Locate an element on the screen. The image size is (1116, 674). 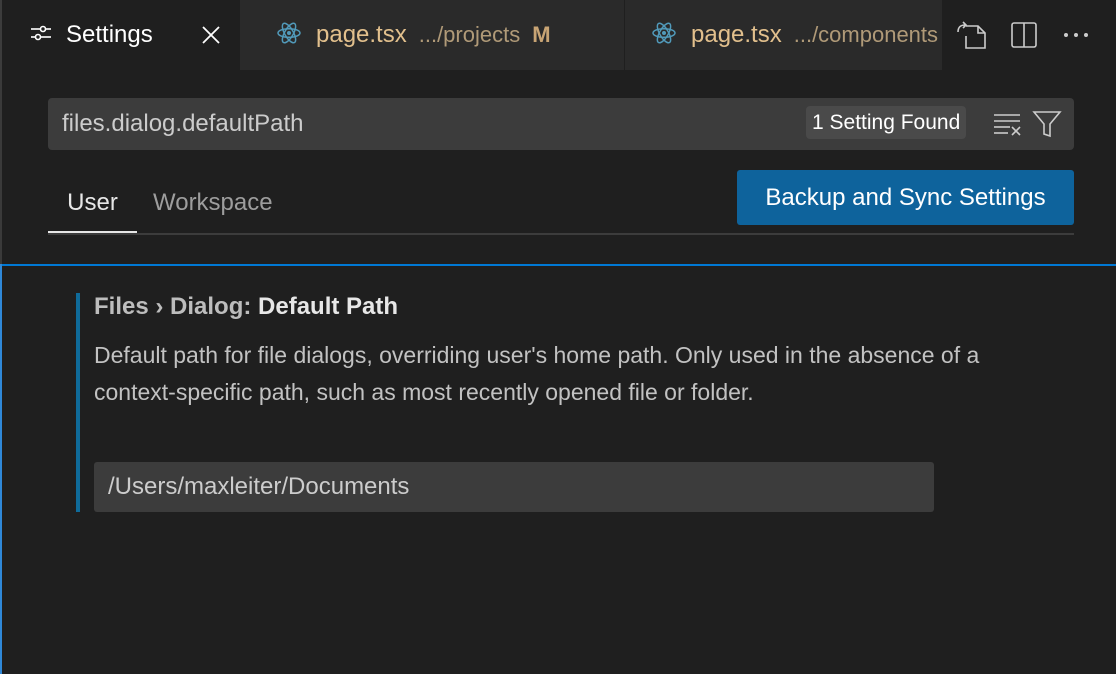
tab-user: User is located at coordinates (92, 208).